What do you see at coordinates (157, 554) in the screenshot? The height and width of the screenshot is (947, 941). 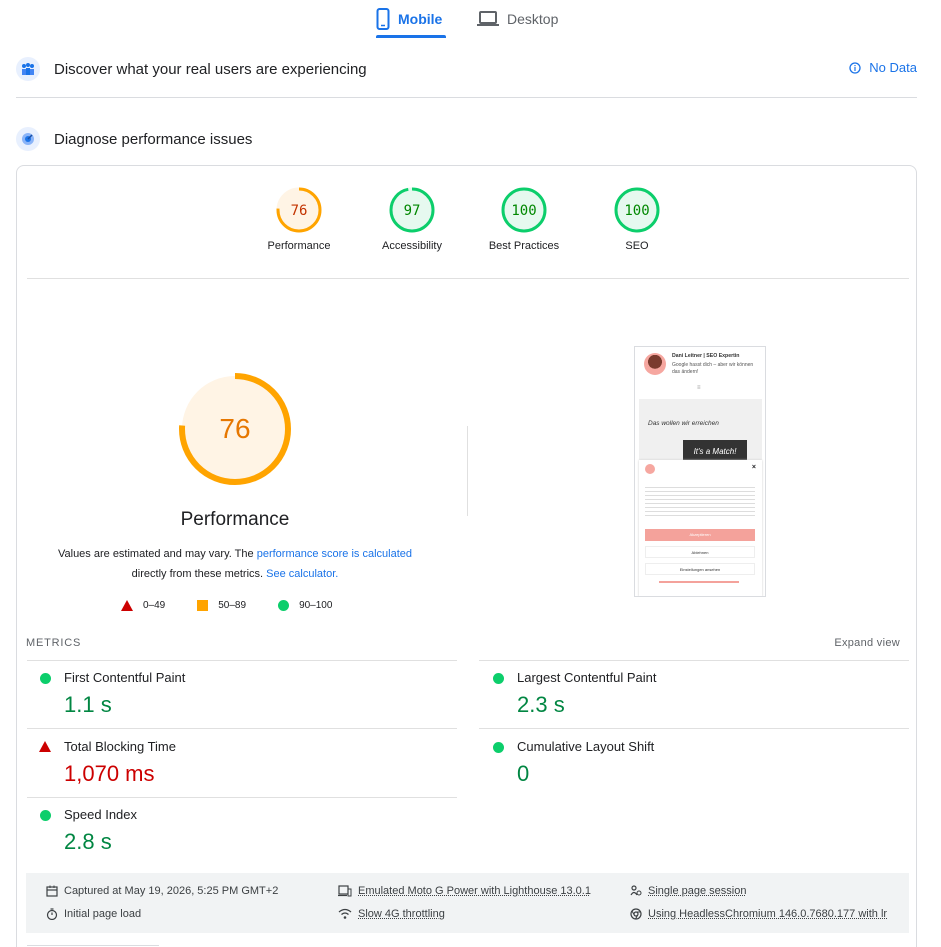 I see `desc-text-1: Values are estimated and may vary. The` at bounding box center [157, 554].